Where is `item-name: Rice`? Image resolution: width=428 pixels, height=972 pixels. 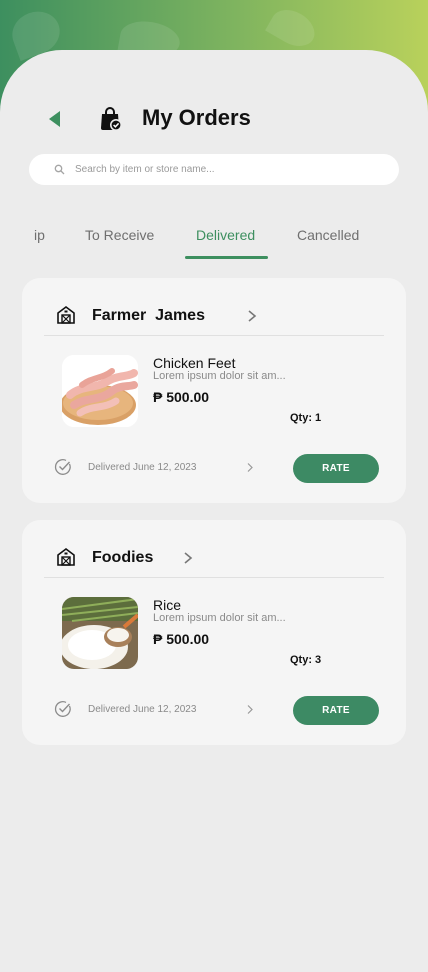 item-name: Rice is located at coordinates (167, 605).